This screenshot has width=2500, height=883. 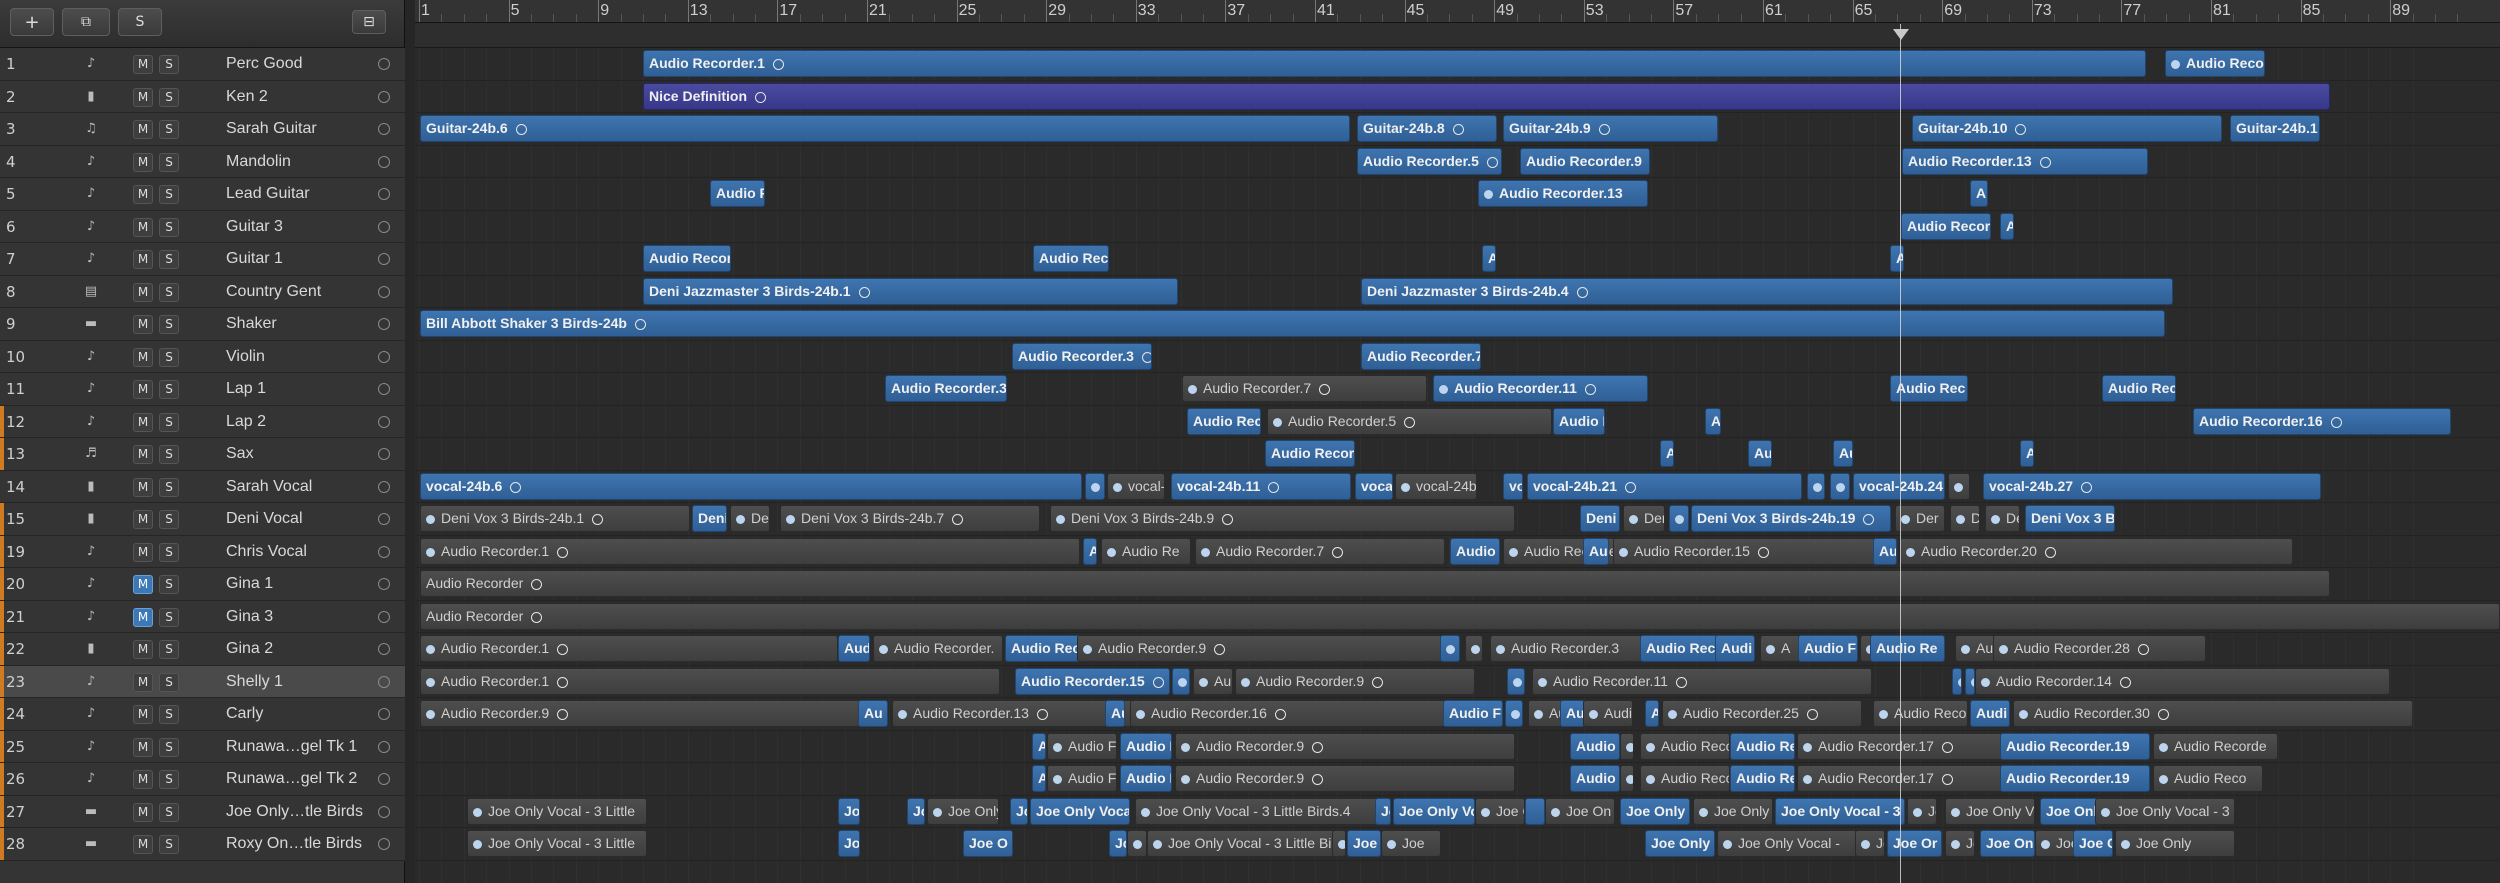 What do you see at coordinates (1787, 843) in the screenshot?
I see `audio-region: Joe Only Vocal -` at bounding box center [1787, 843].